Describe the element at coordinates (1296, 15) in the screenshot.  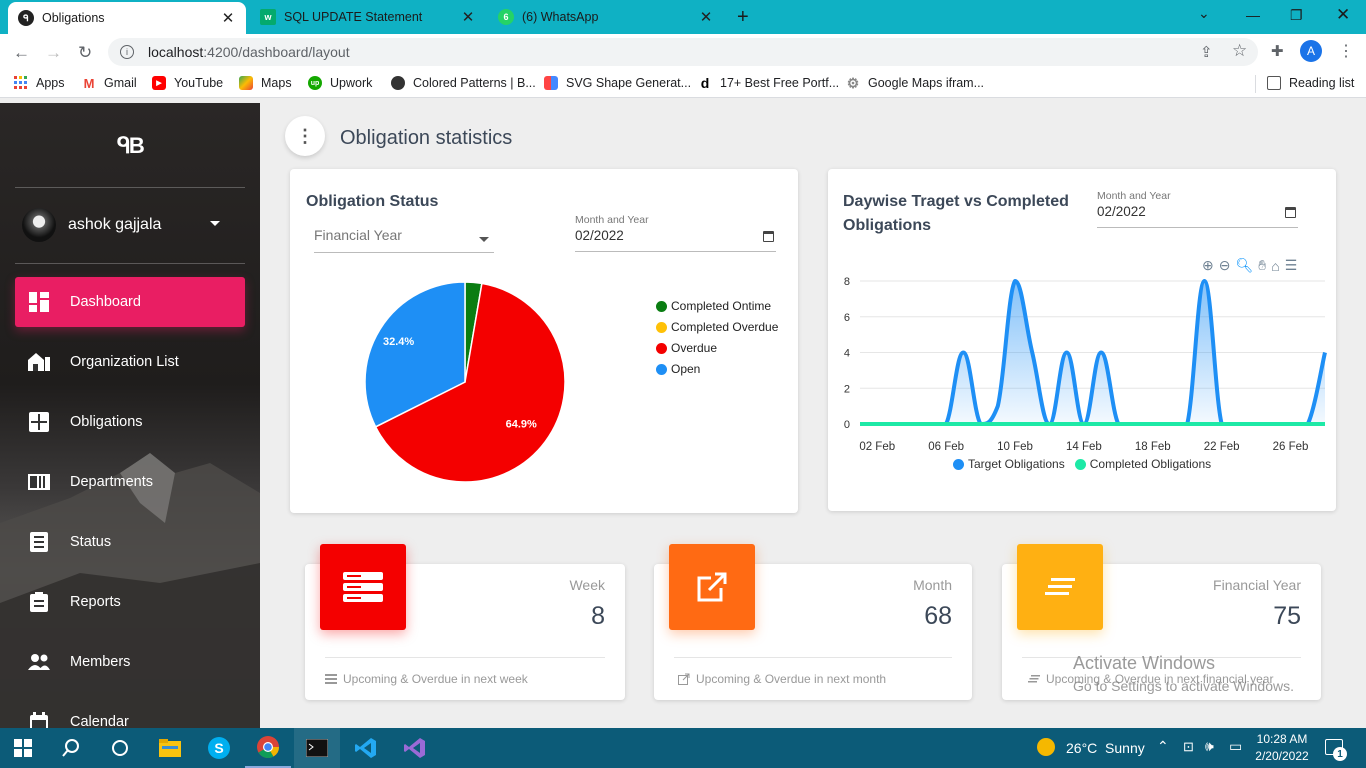
I see `restore-button: ❐` at that location.